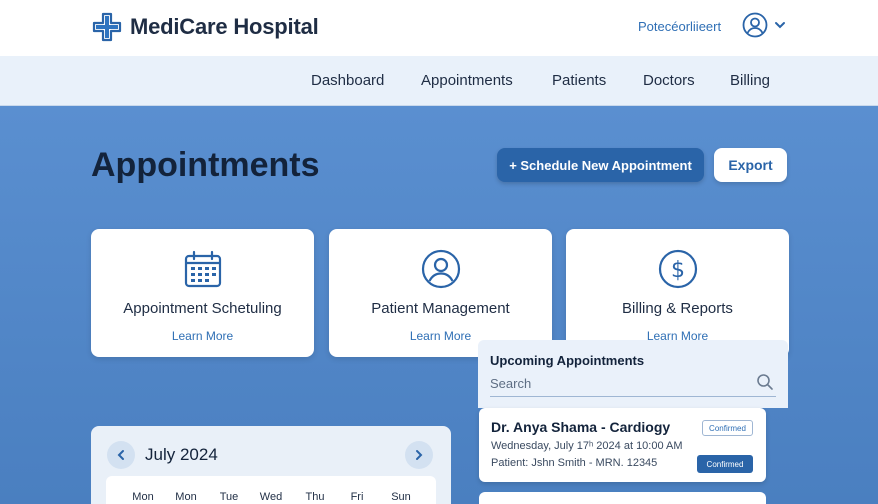  I want to click on export-button: Export, so click(750, 165).